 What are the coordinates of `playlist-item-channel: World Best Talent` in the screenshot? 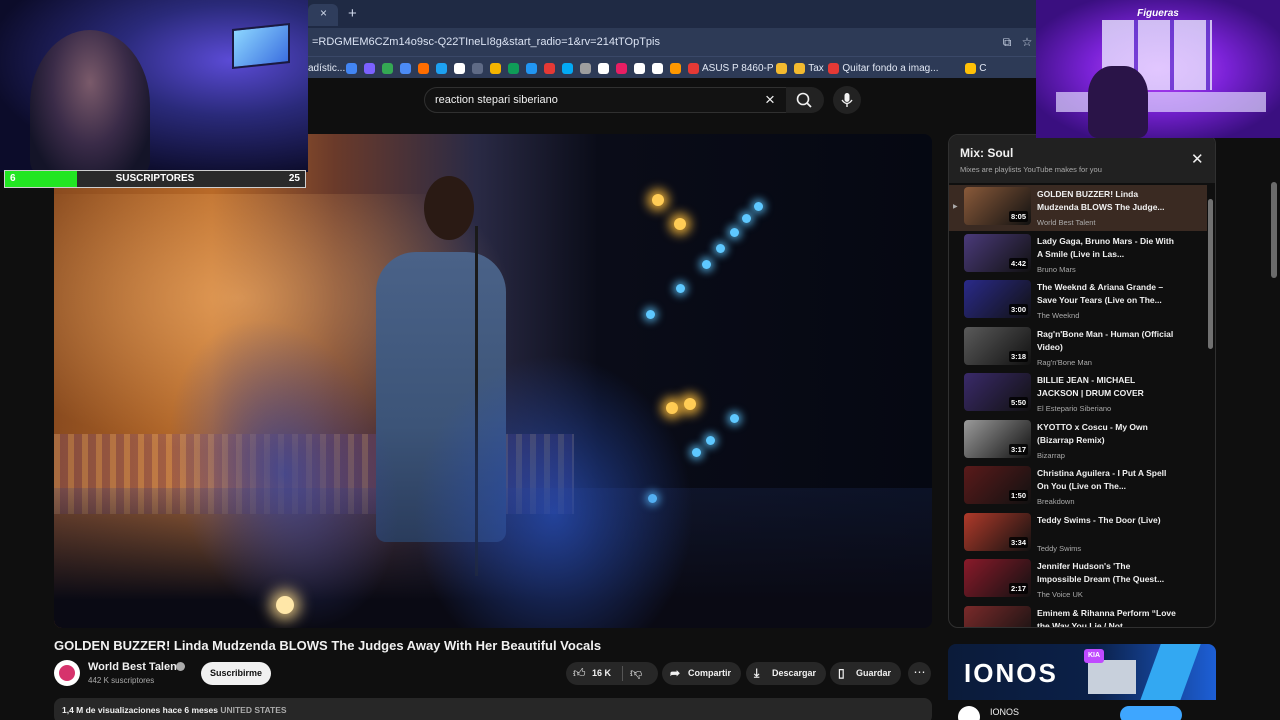 It's located at (1066, 222).